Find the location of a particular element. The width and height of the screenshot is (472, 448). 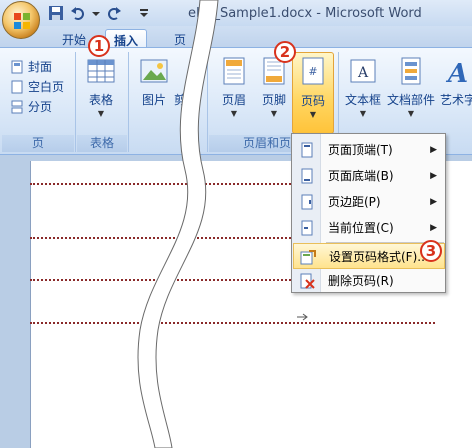

footer-dropdown-icon: ▼ is located at coordinates (274, 113).